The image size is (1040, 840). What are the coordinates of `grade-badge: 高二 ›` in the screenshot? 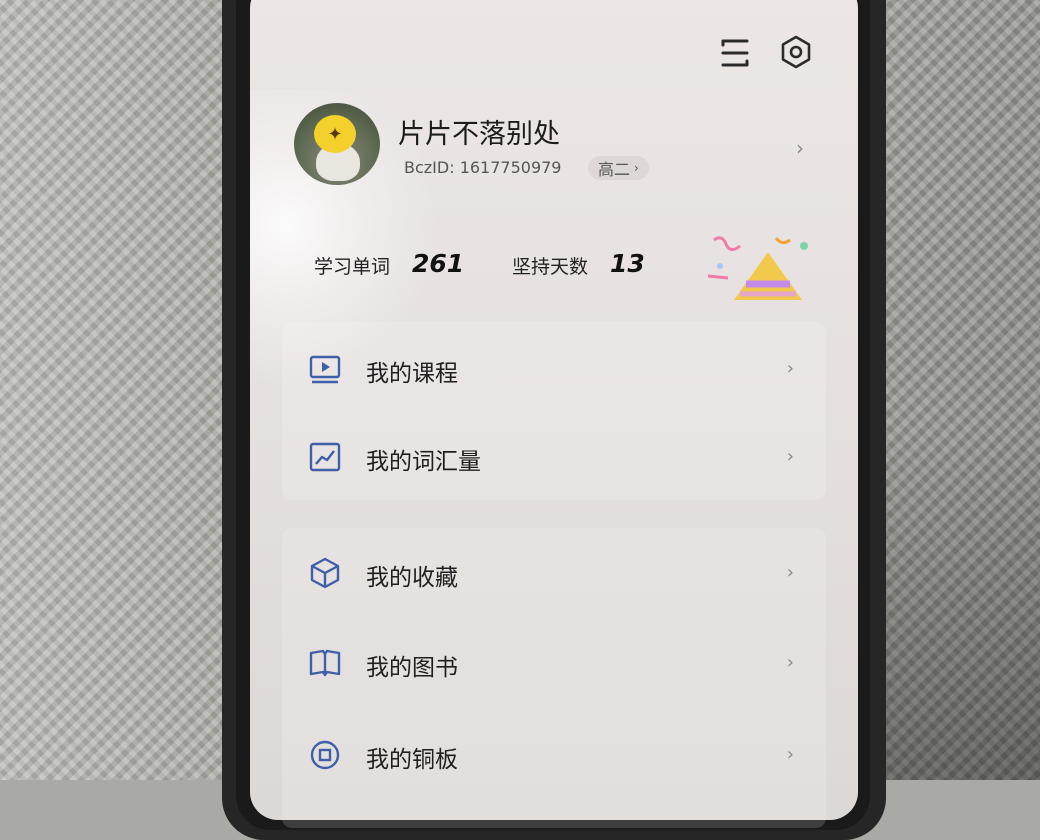 It's located at (618, 168).